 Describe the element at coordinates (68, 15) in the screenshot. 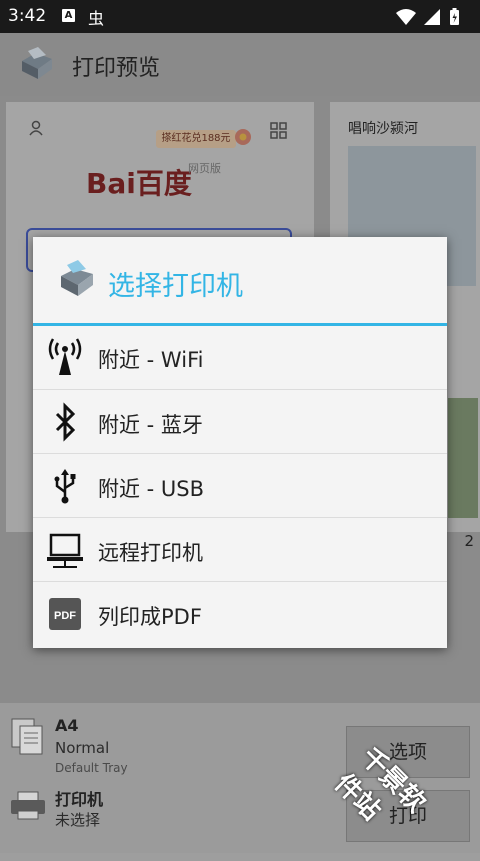

I see `notification-a-icon: A` at that location.